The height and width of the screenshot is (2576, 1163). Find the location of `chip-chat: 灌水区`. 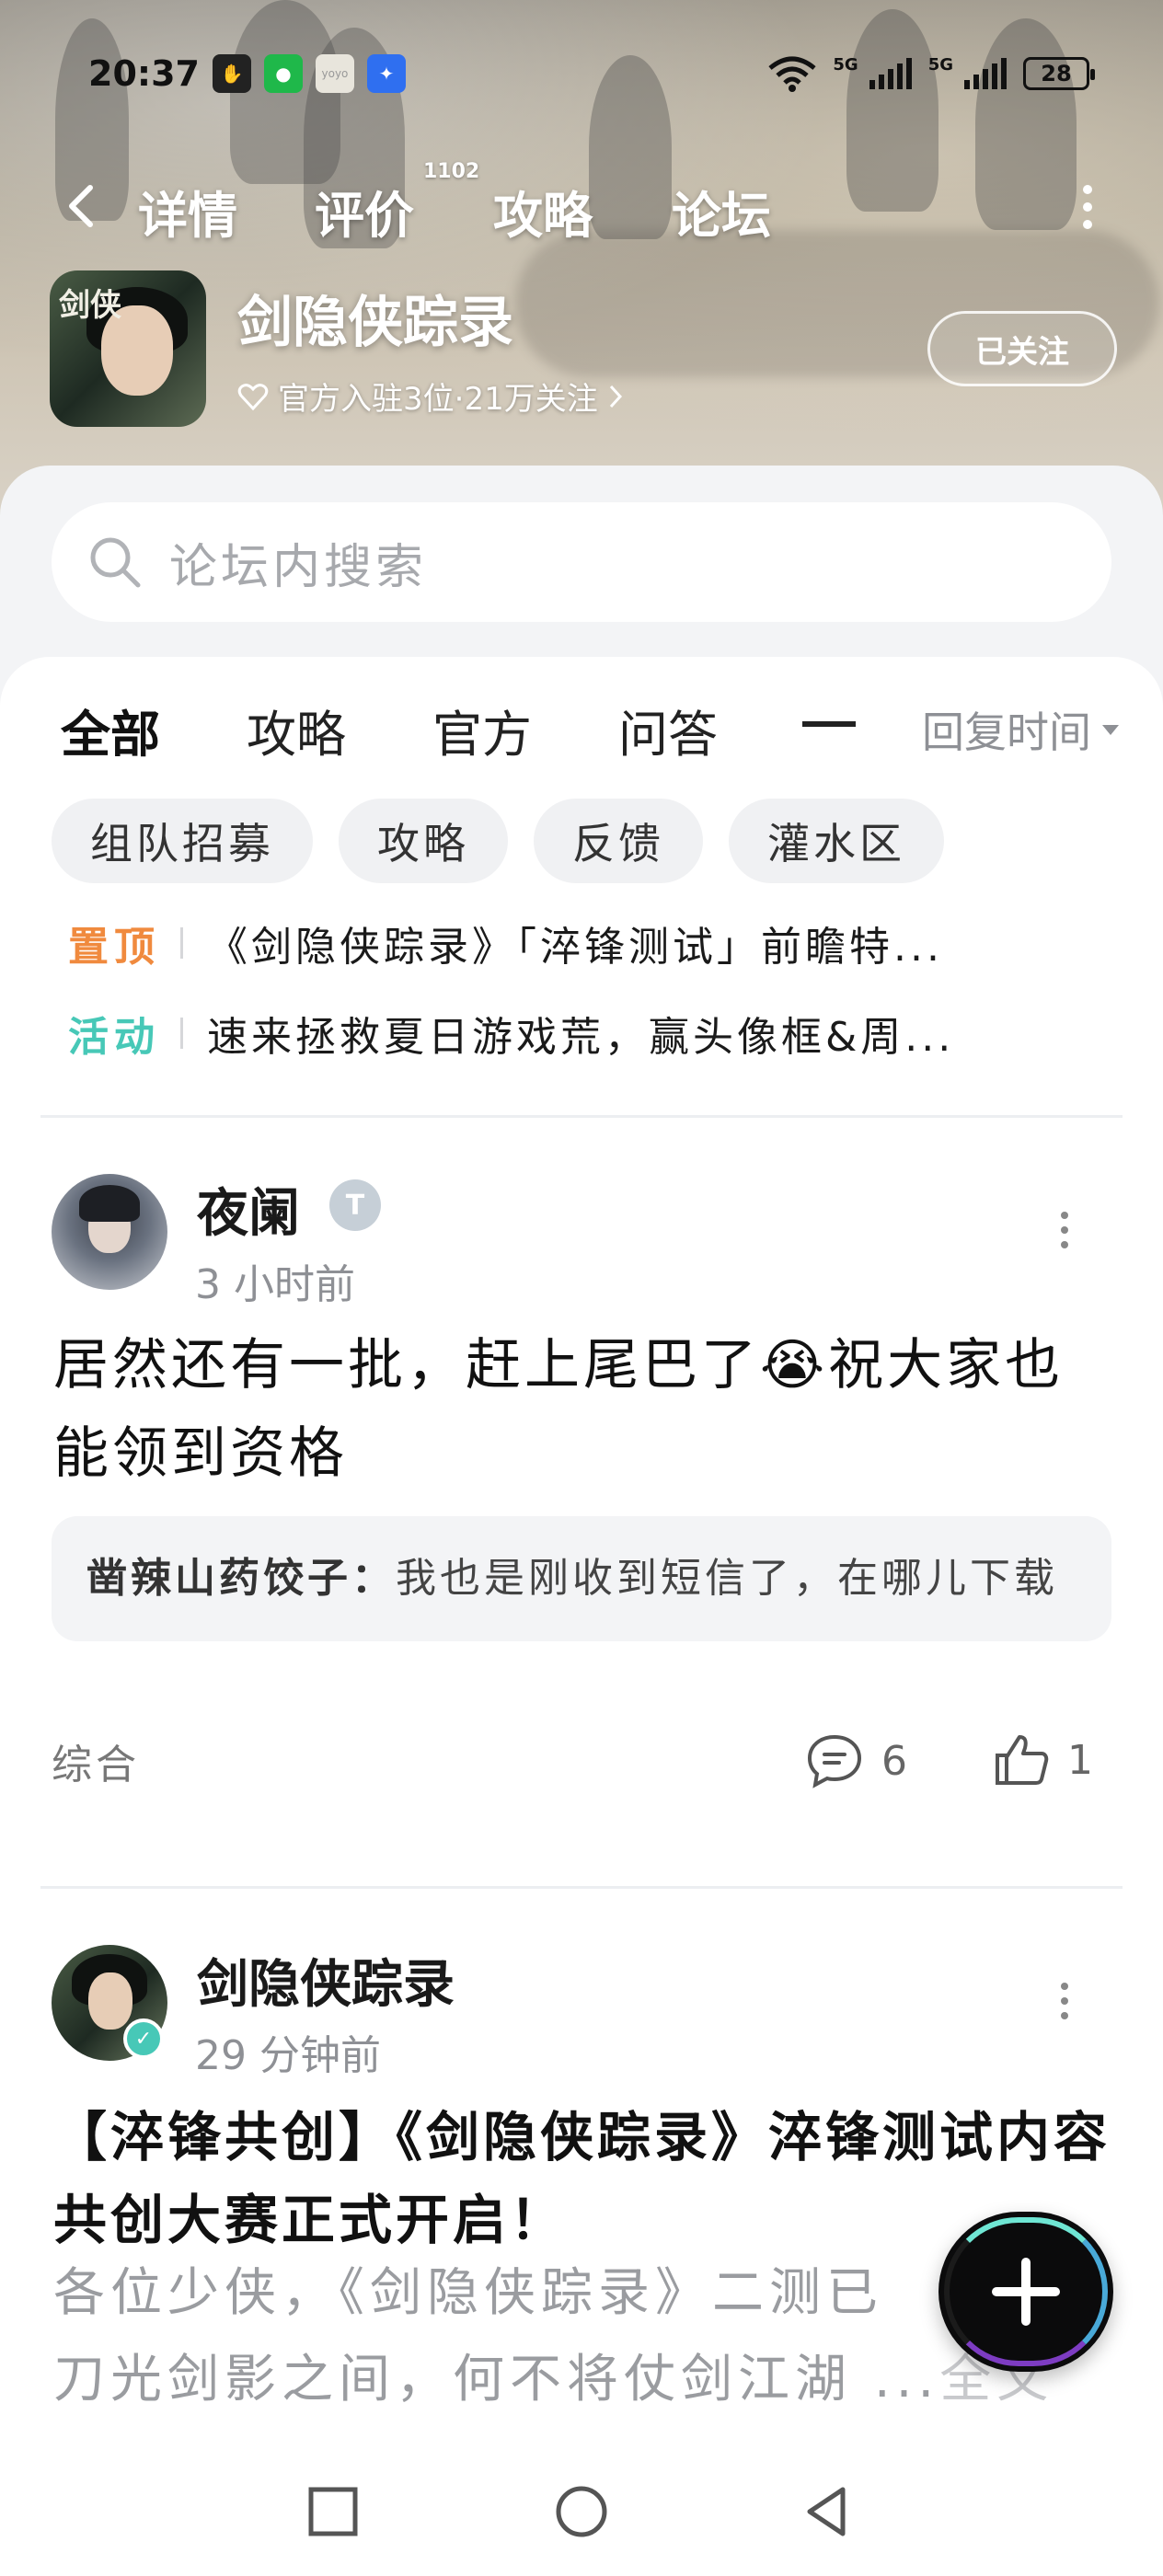

chip-chat: 灌水区 is located at coordinates (837, 841).